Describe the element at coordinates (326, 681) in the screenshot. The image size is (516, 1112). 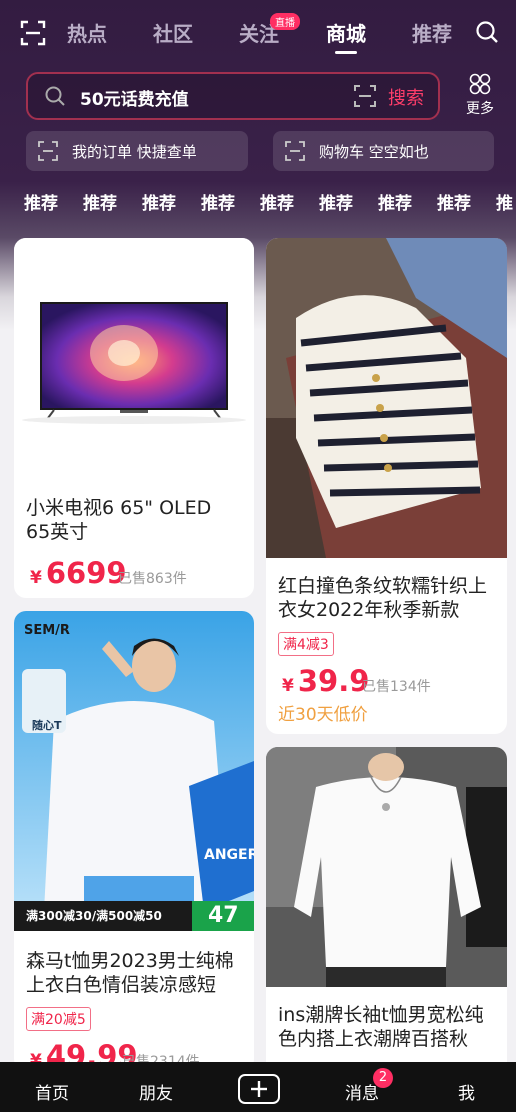
I see `product-price: ¥39.9` at that location.